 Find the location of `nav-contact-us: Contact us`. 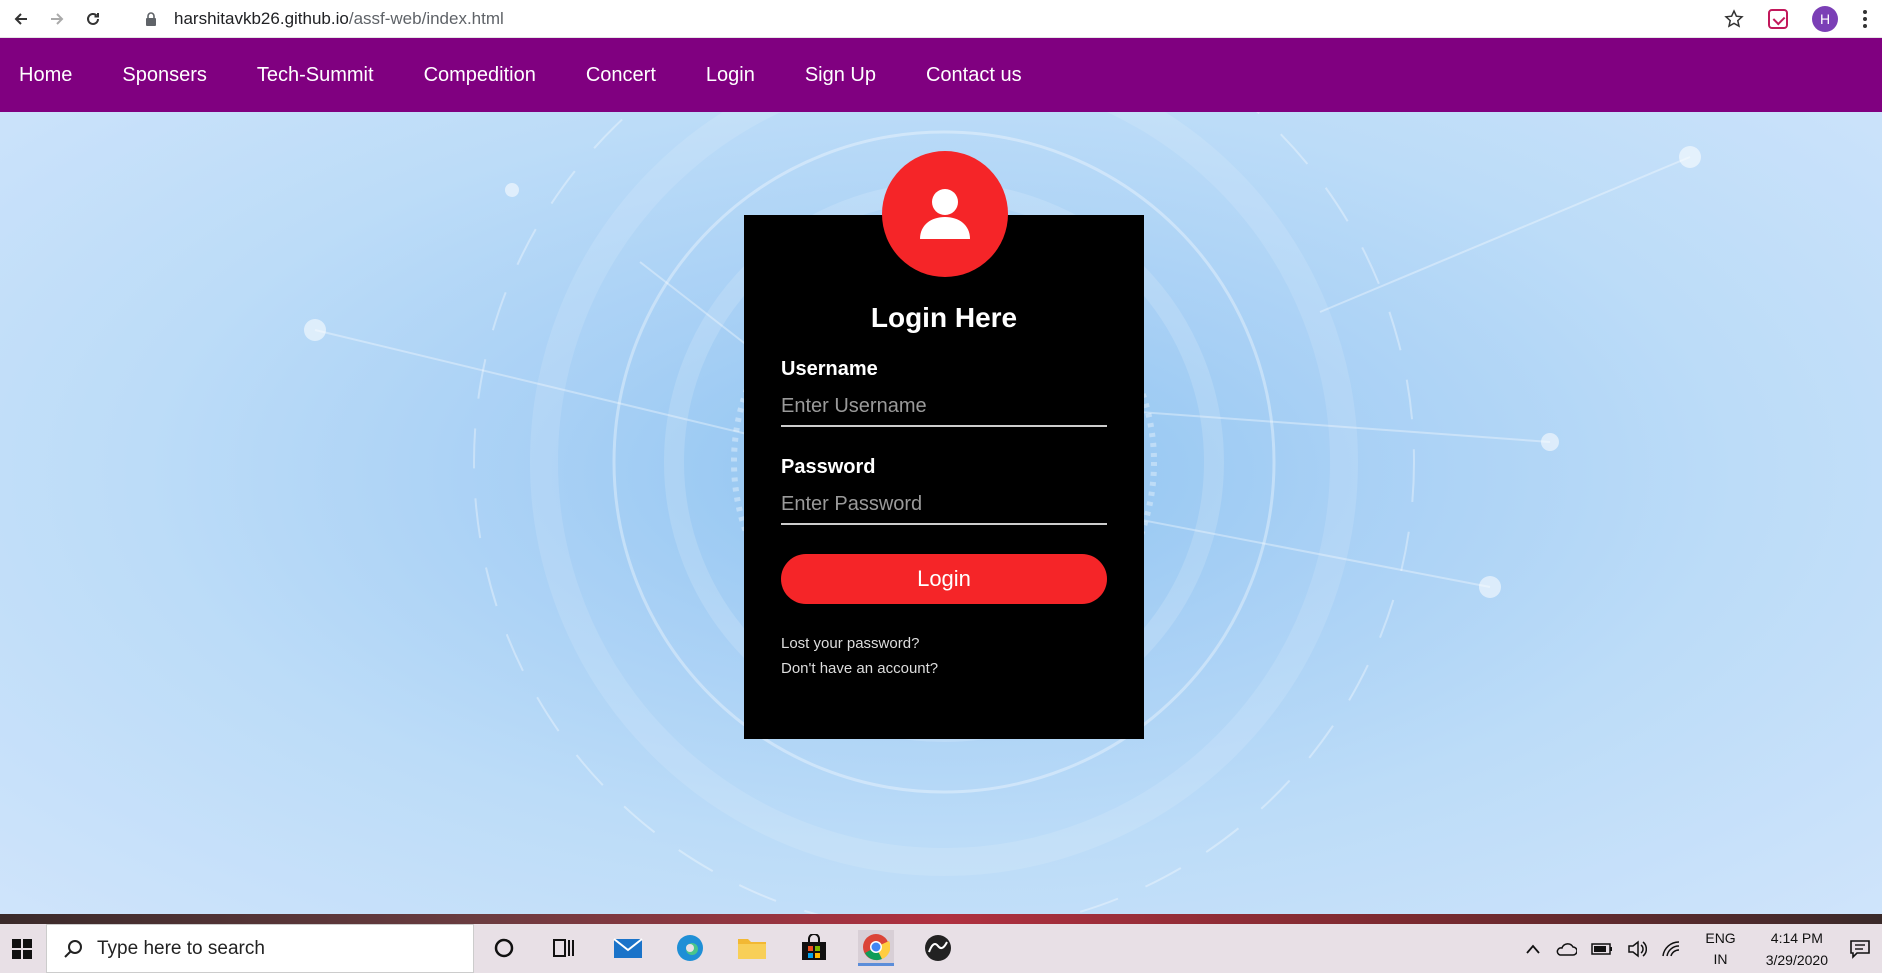

nav-contact-us: Contact us is located at coordinates (974, 75).